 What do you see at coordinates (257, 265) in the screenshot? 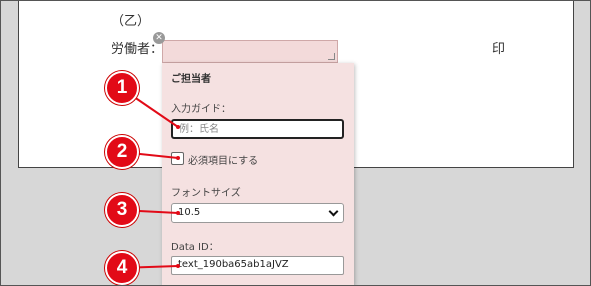
I see `data-id-input: text_190ba65ab1aJVZ` at bounding box center [257, 265].